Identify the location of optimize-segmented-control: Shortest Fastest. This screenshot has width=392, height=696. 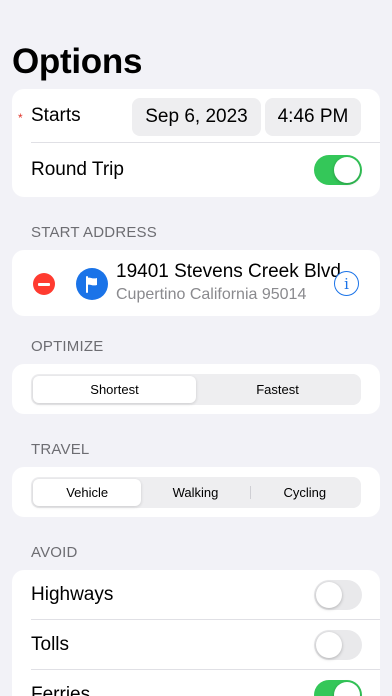
(196, 389).